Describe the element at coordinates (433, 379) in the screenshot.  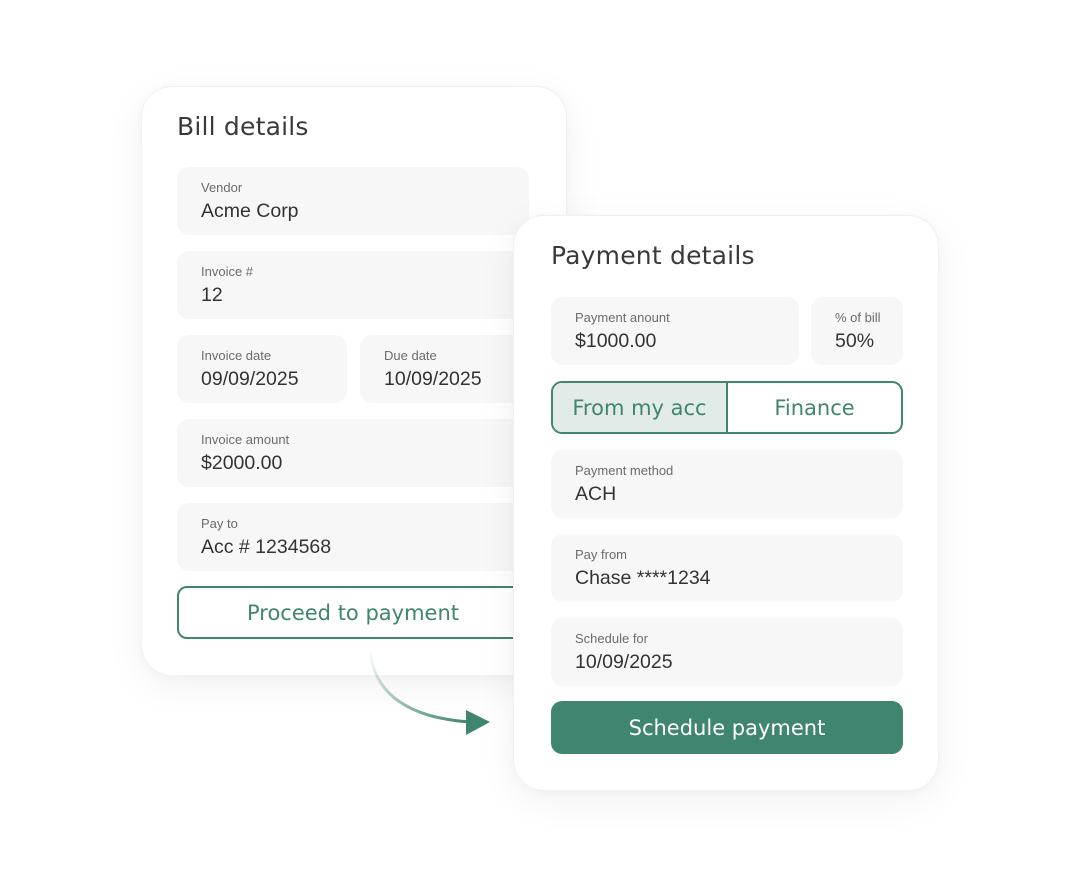
I see `due-date-value: 10/09/2025` at that location.